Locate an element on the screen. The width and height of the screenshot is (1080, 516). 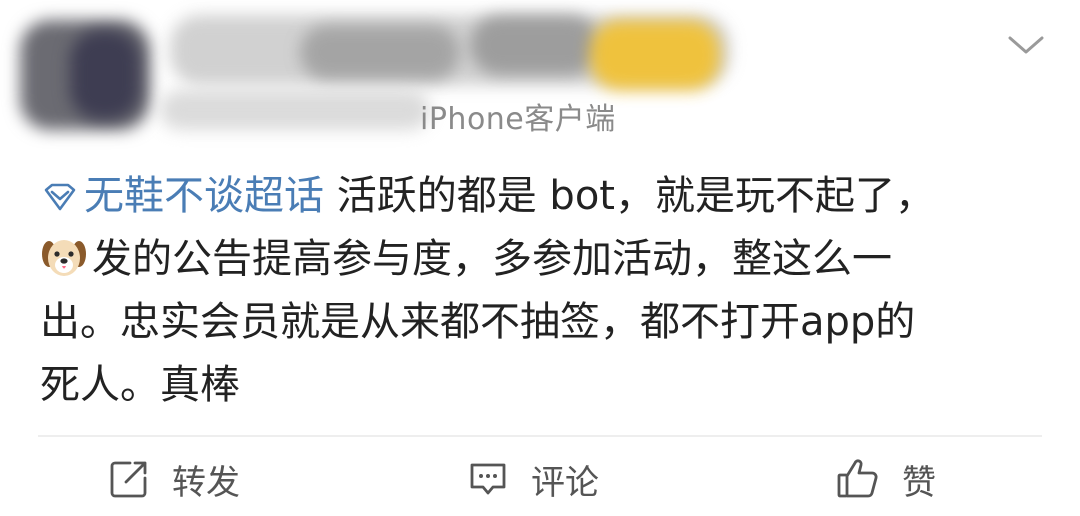
post-source: iPhone客户端 is located at coordinates (518, 119).